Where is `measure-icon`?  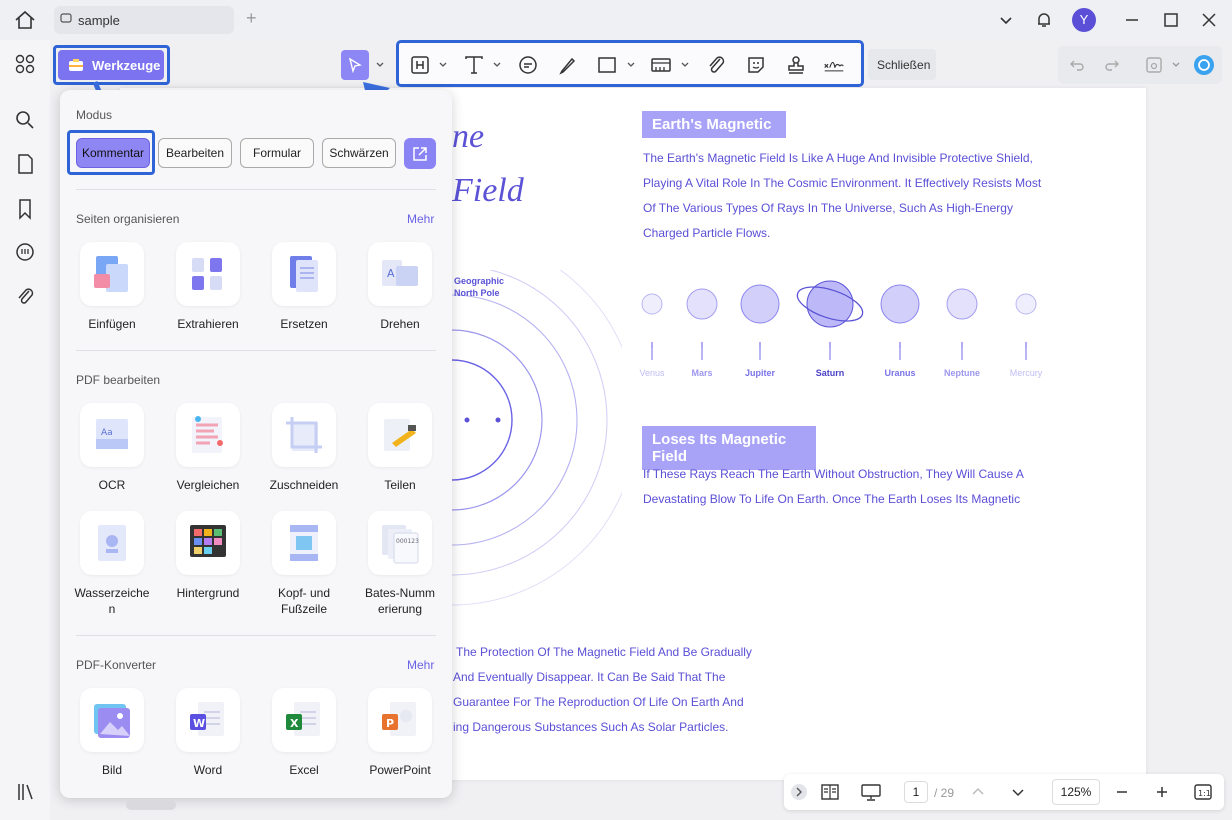 measure-icon is located at coordinates (661, 65).